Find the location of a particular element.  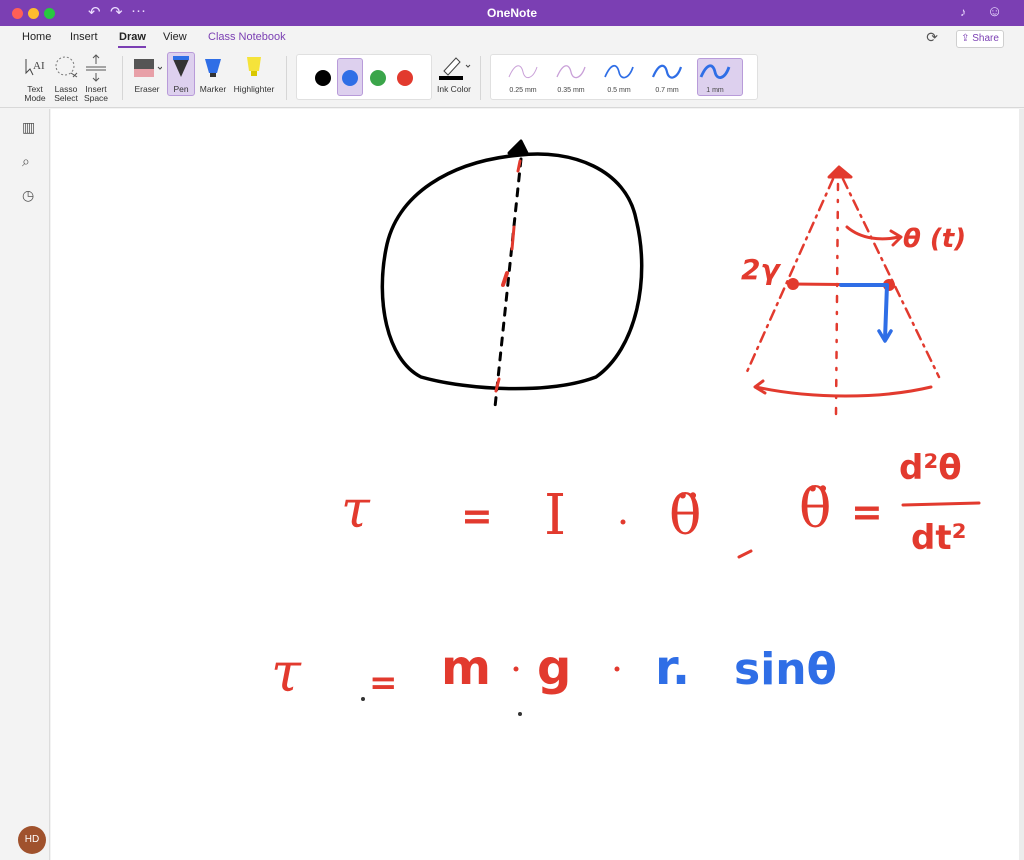

eraser-button: Eraser is located at coordinates (147, 73).